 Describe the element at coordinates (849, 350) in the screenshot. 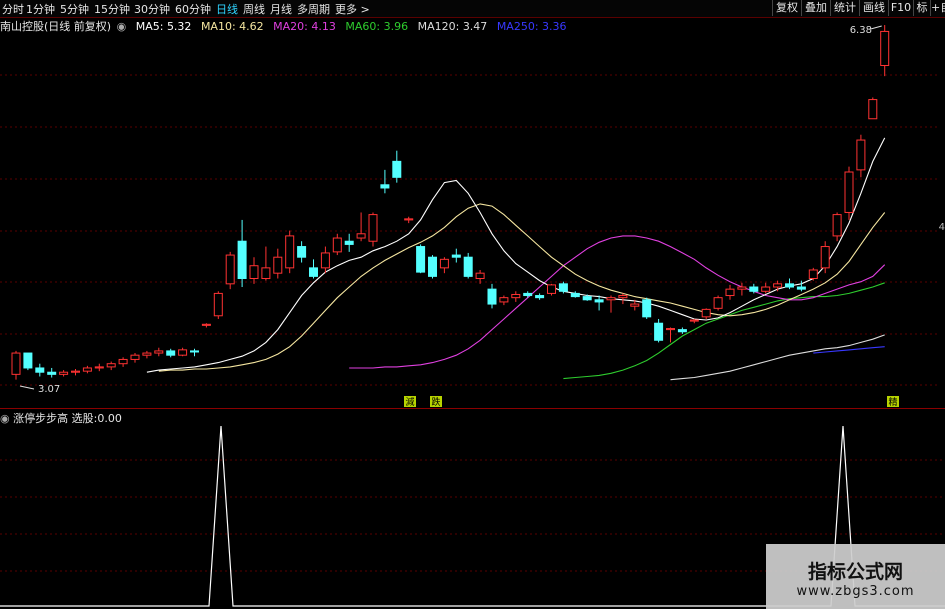

I see `ma250-line` at that location.